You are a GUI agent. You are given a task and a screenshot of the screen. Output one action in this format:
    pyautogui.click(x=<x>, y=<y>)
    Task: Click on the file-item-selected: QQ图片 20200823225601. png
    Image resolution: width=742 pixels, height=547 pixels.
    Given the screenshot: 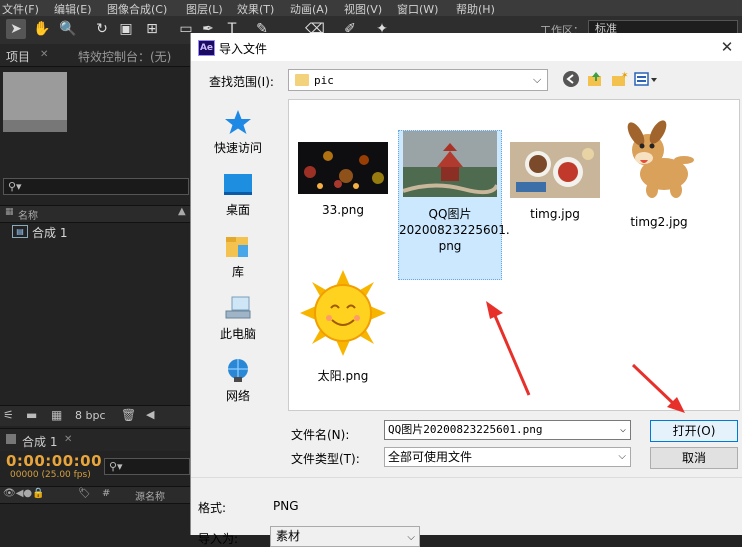 What is the action you would take?
    pyautogui.click(x=454, y=205)
    